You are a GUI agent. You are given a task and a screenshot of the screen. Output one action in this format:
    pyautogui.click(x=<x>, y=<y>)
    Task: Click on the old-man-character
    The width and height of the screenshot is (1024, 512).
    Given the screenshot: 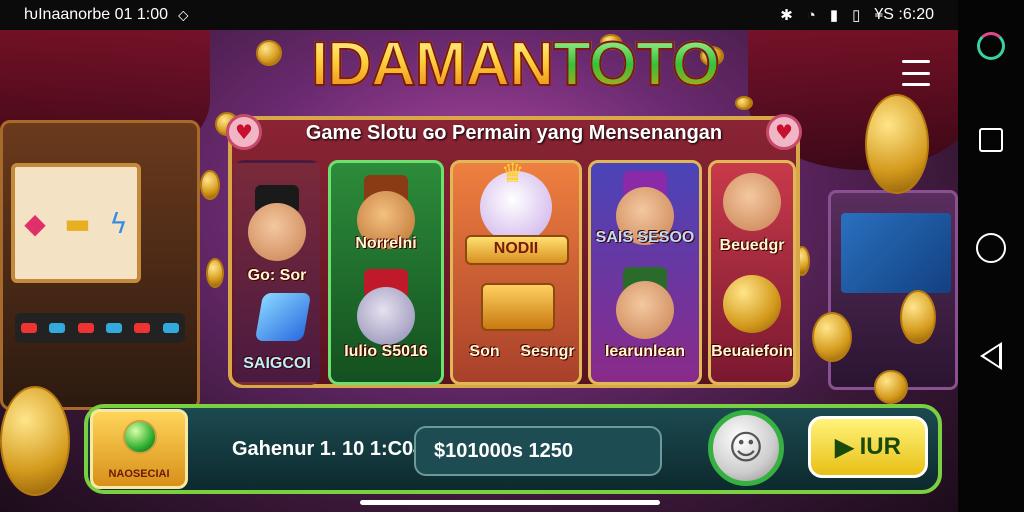 What is the action you would take?
    pyautogui.click(x=386, y=316)
    